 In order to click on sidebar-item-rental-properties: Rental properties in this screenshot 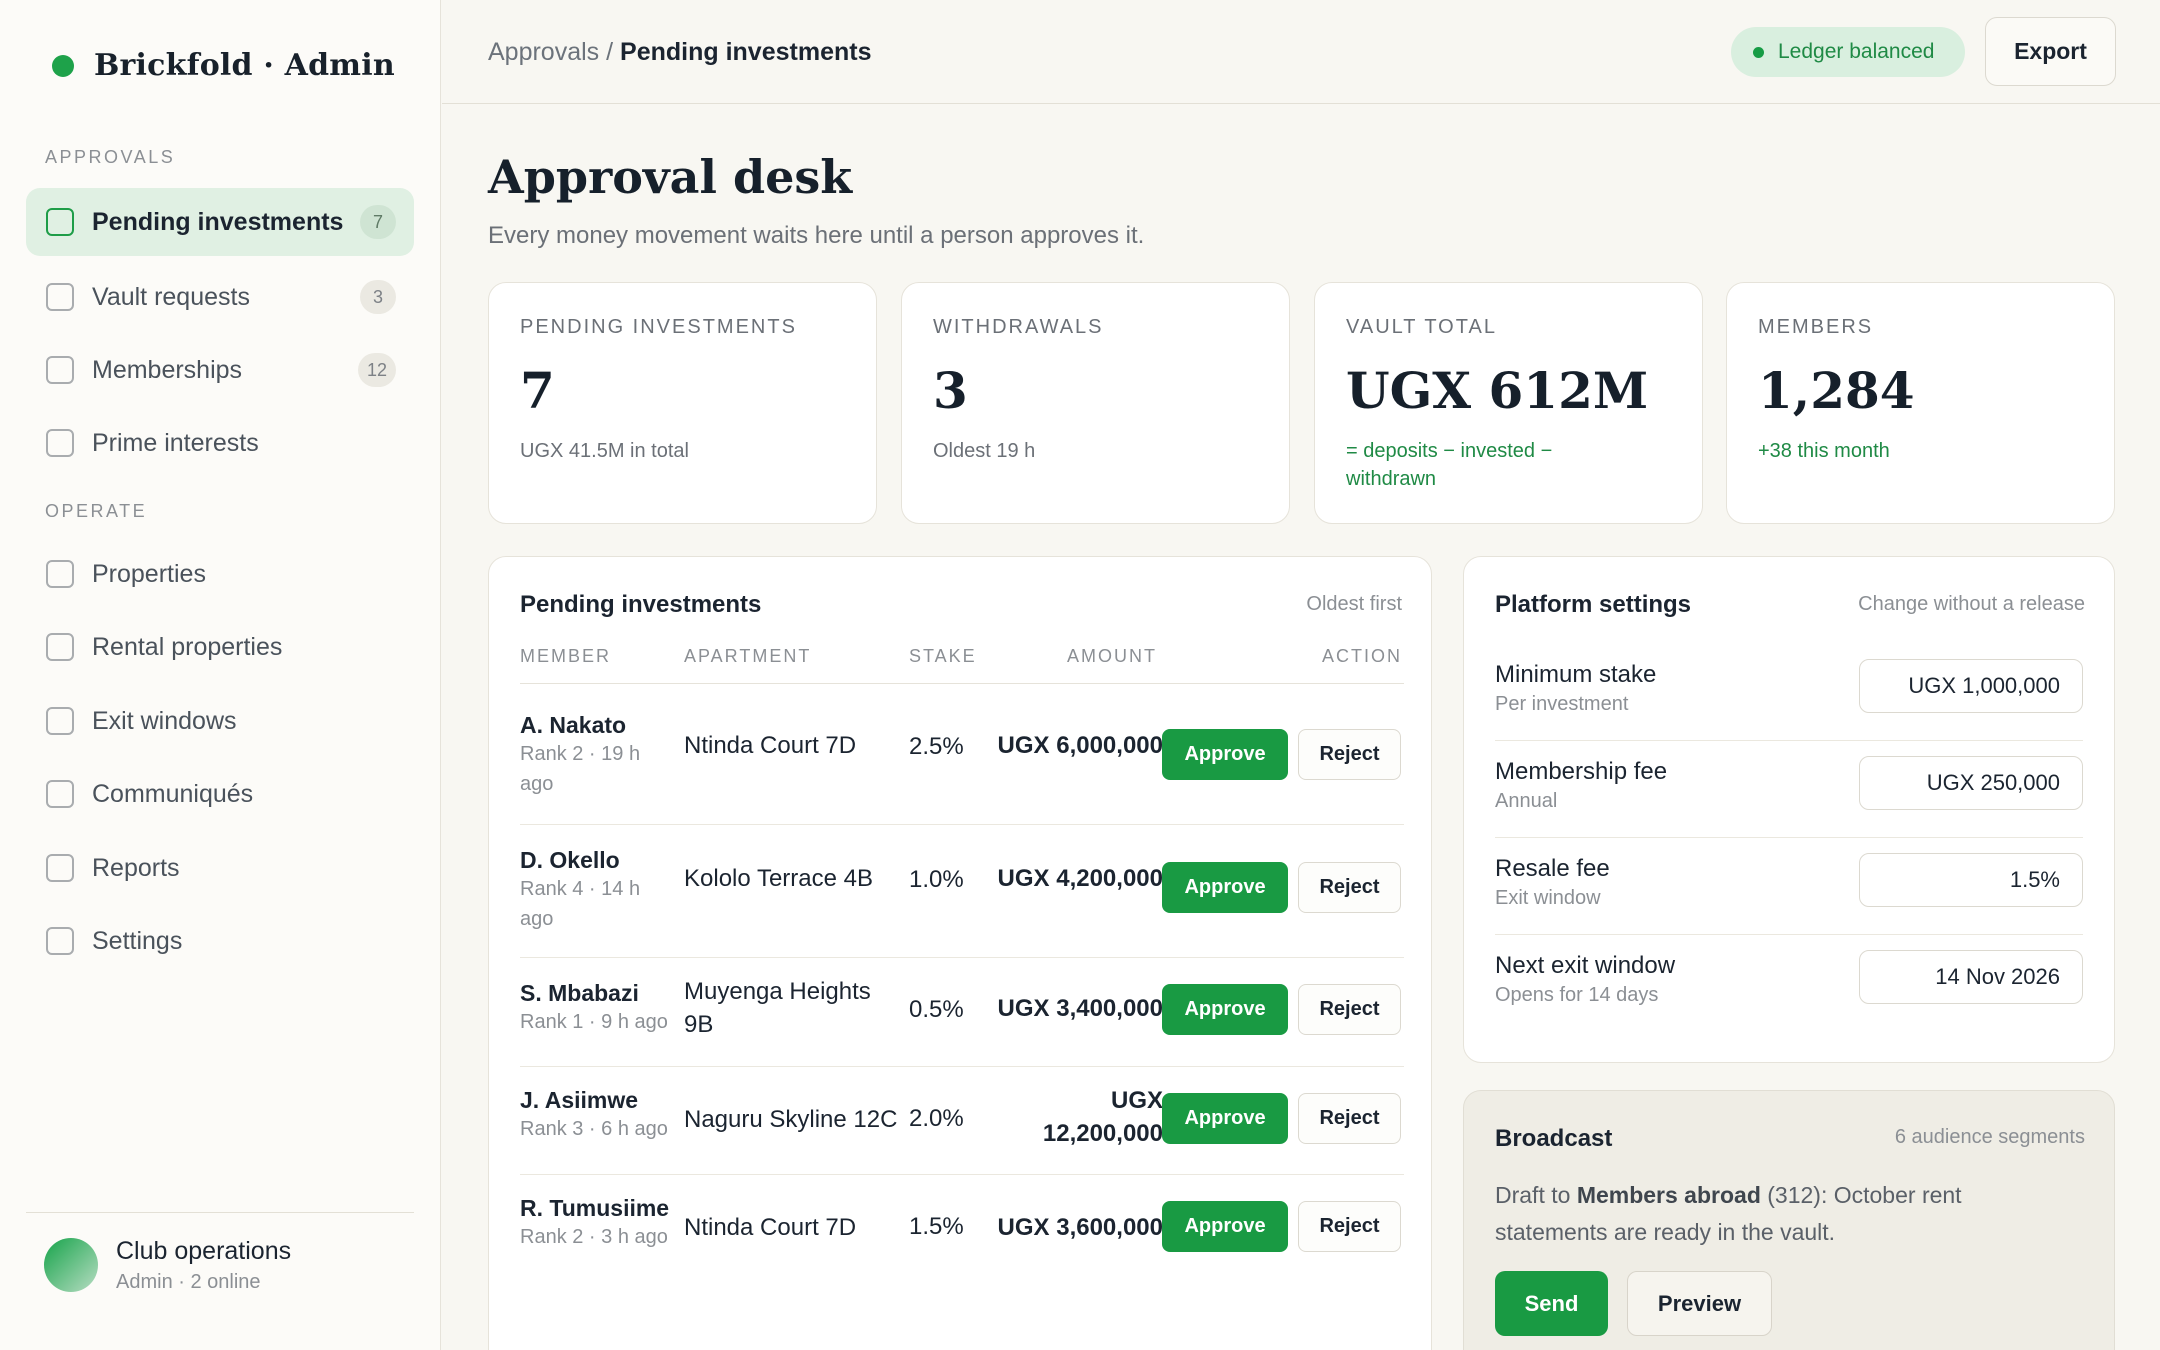, I will do `click(220, 647)`.